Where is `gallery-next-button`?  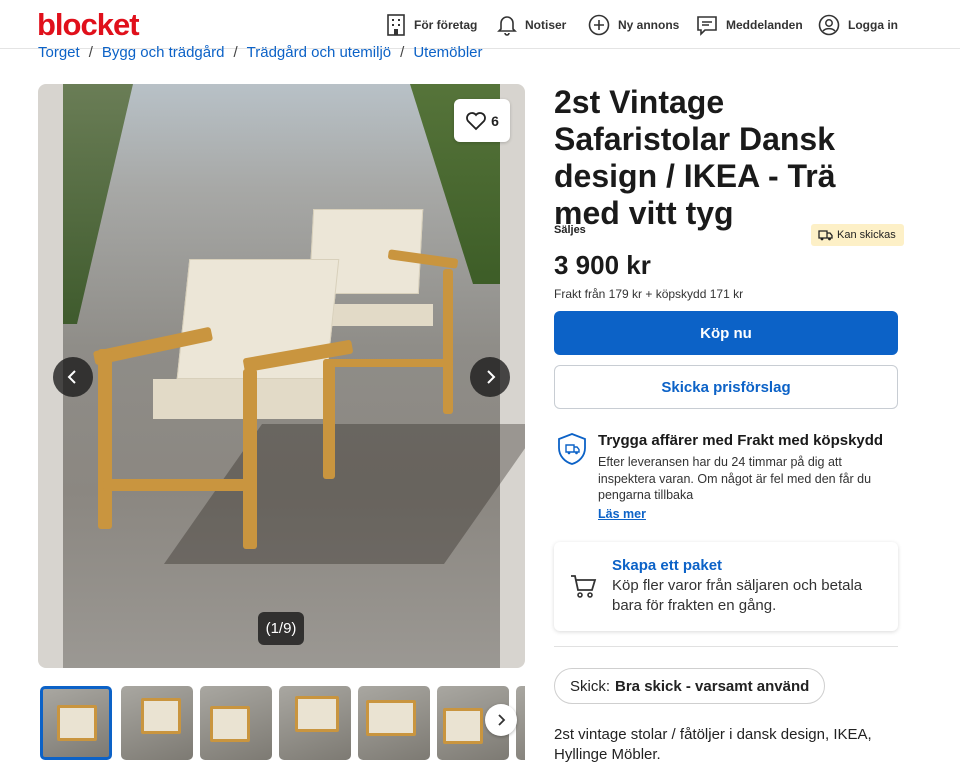 gallery-next-button is located at coordinates (490, 377).